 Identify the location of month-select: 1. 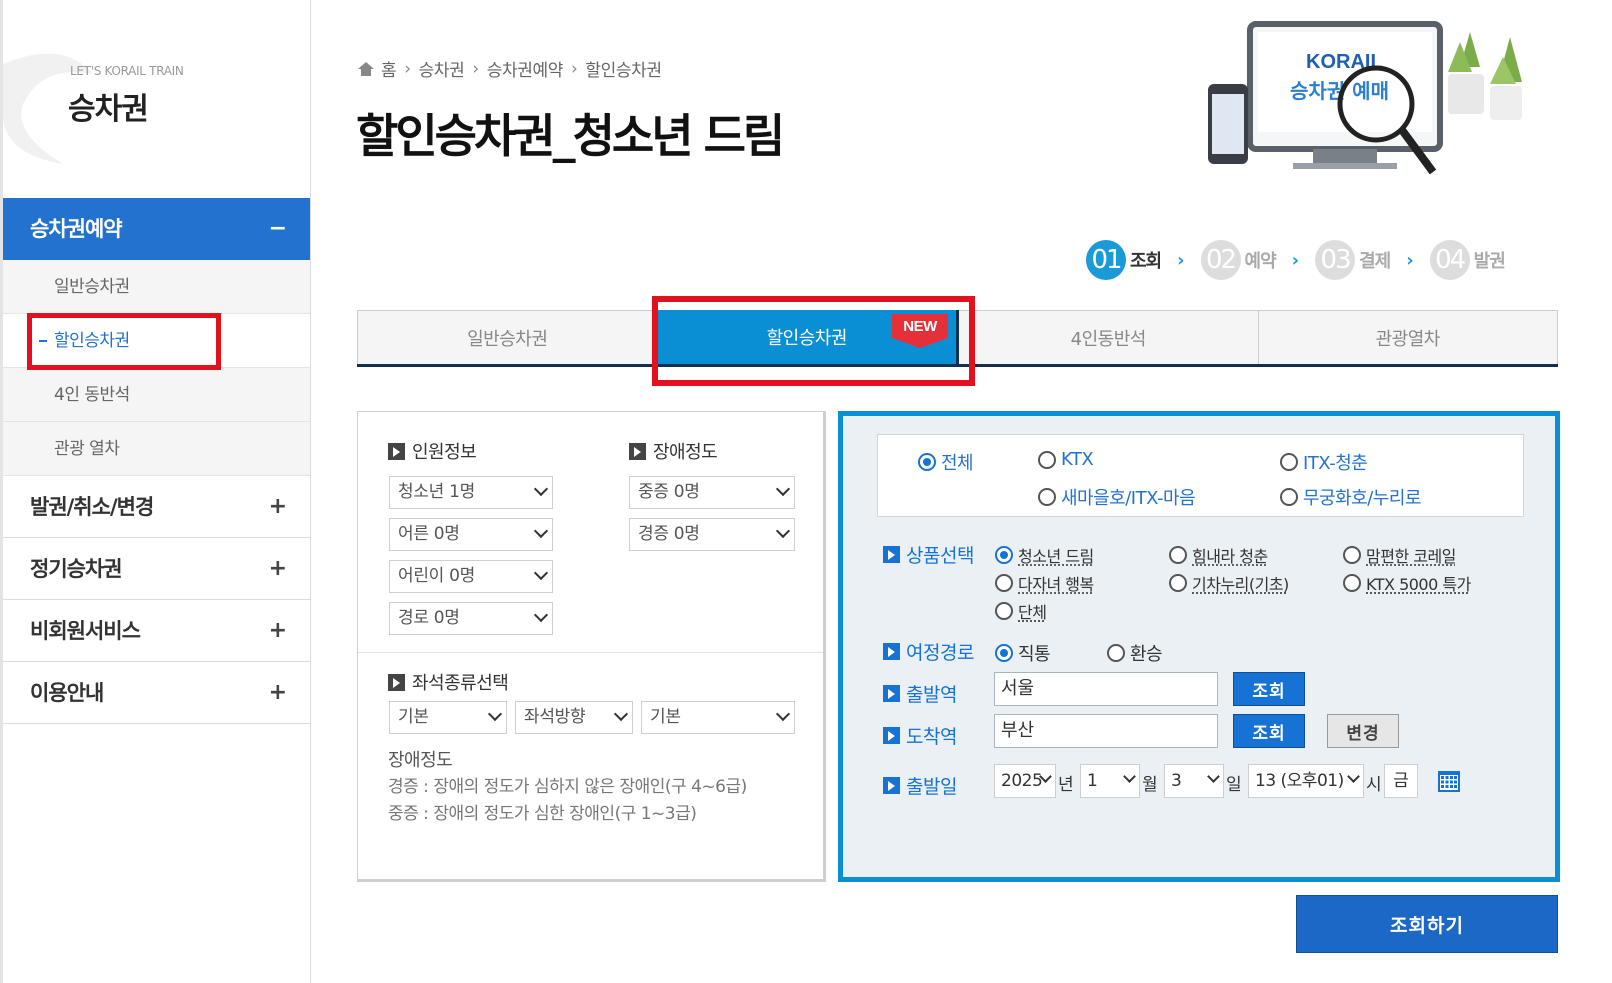
(1110, 781).